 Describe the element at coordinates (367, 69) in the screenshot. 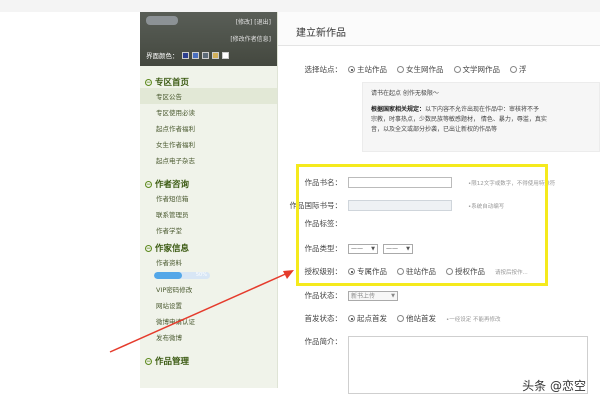

I see `radio-main-site: 主站作品` at that location.